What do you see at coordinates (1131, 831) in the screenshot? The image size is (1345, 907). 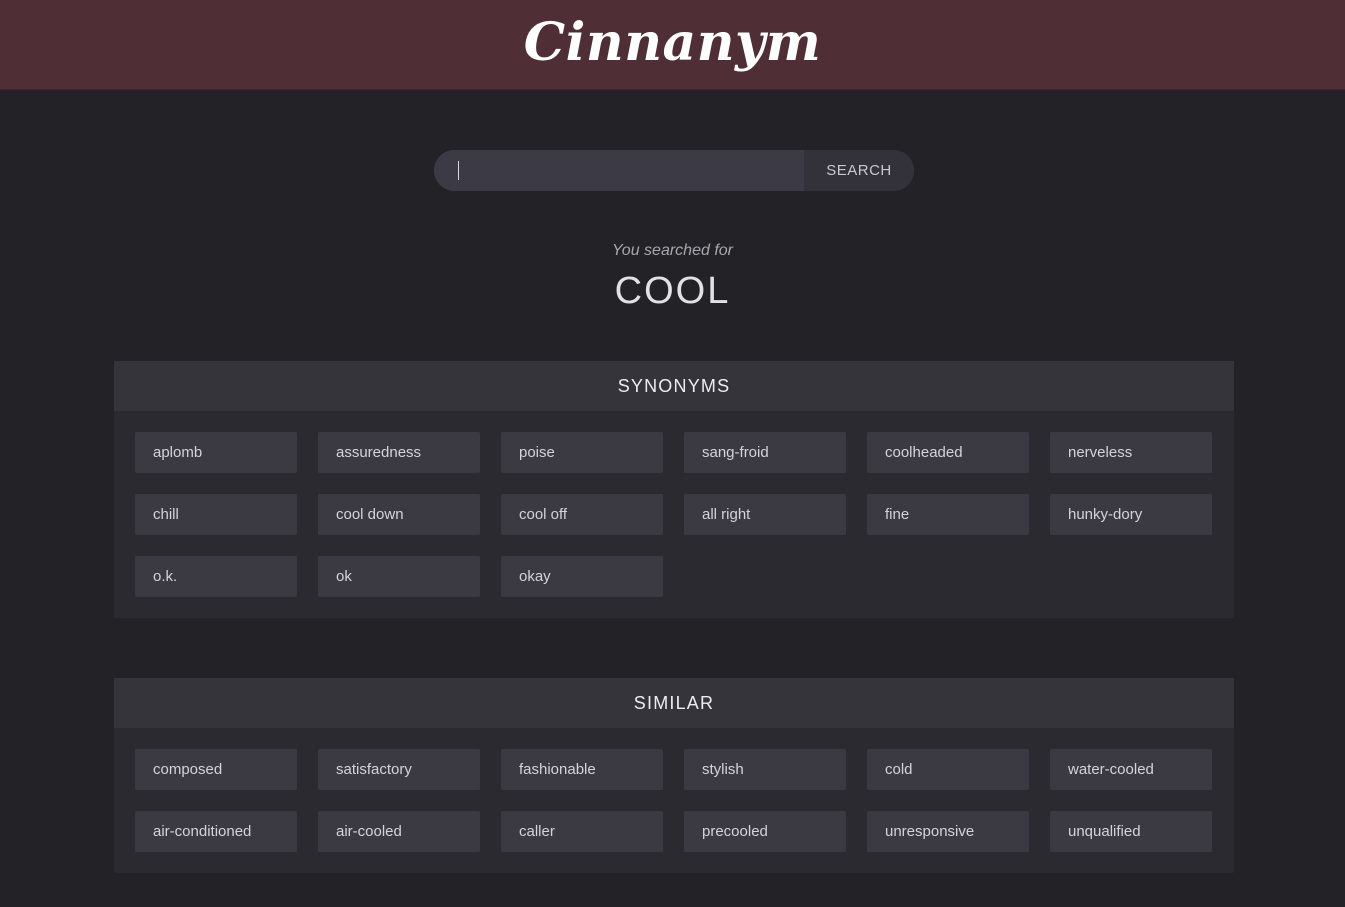 I see `similar-chip: unqualified` at bounding box center [1131, 831].